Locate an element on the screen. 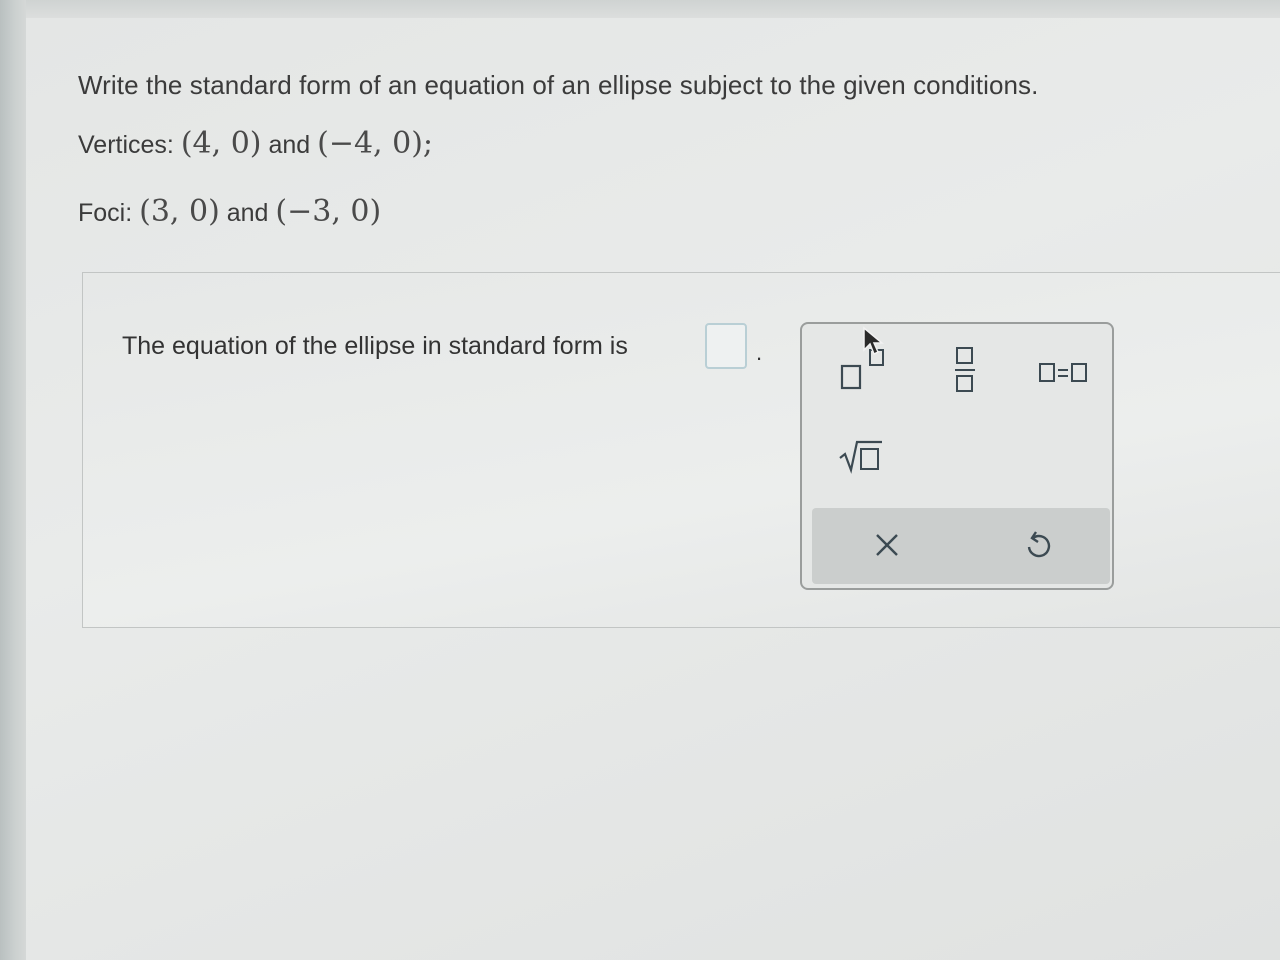 The width and height of the screenshot is (1280, 960). focus-2: (−3, 0) is located at coordinates (328, 211).